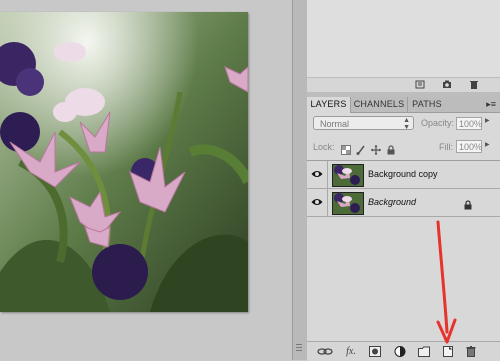  What do you see at coordinates (469, 146) in the screenshot?
I see `fill-field: 100%` at bounding box center [469, 146].